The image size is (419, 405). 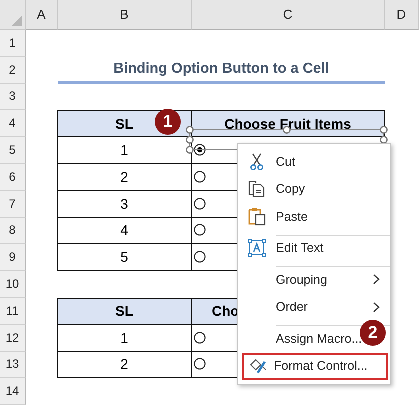 What do you see at coordinates (13, 177) in the screenshot?
I see `row-header: 6` at bounding box center [13, 177].